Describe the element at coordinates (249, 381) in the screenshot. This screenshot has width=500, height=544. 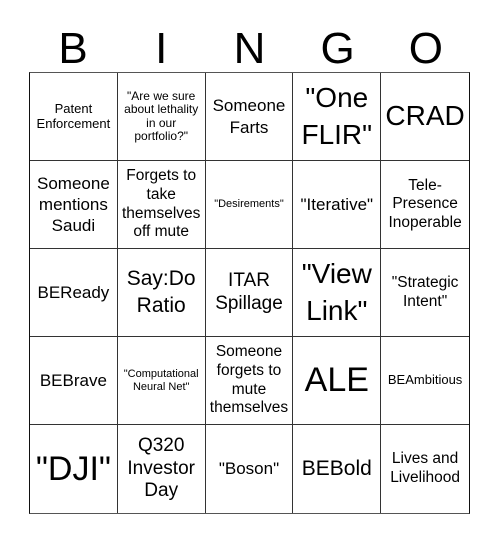
I see `bingo-cell: Someone forgets to mute themselves` at that location.